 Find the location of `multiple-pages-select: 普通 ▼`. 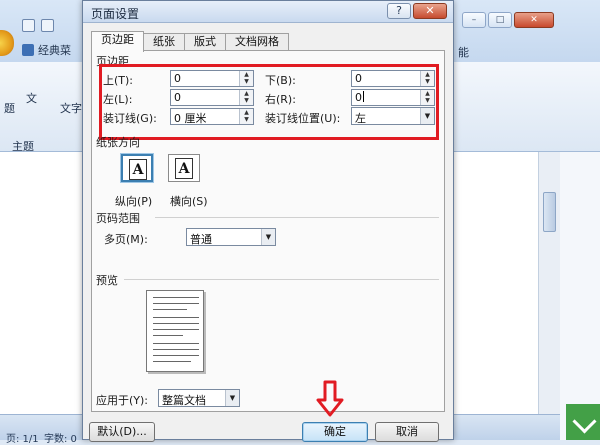

multiple-pages-select: 普通 ▼ is located at coordinates (231, 237).